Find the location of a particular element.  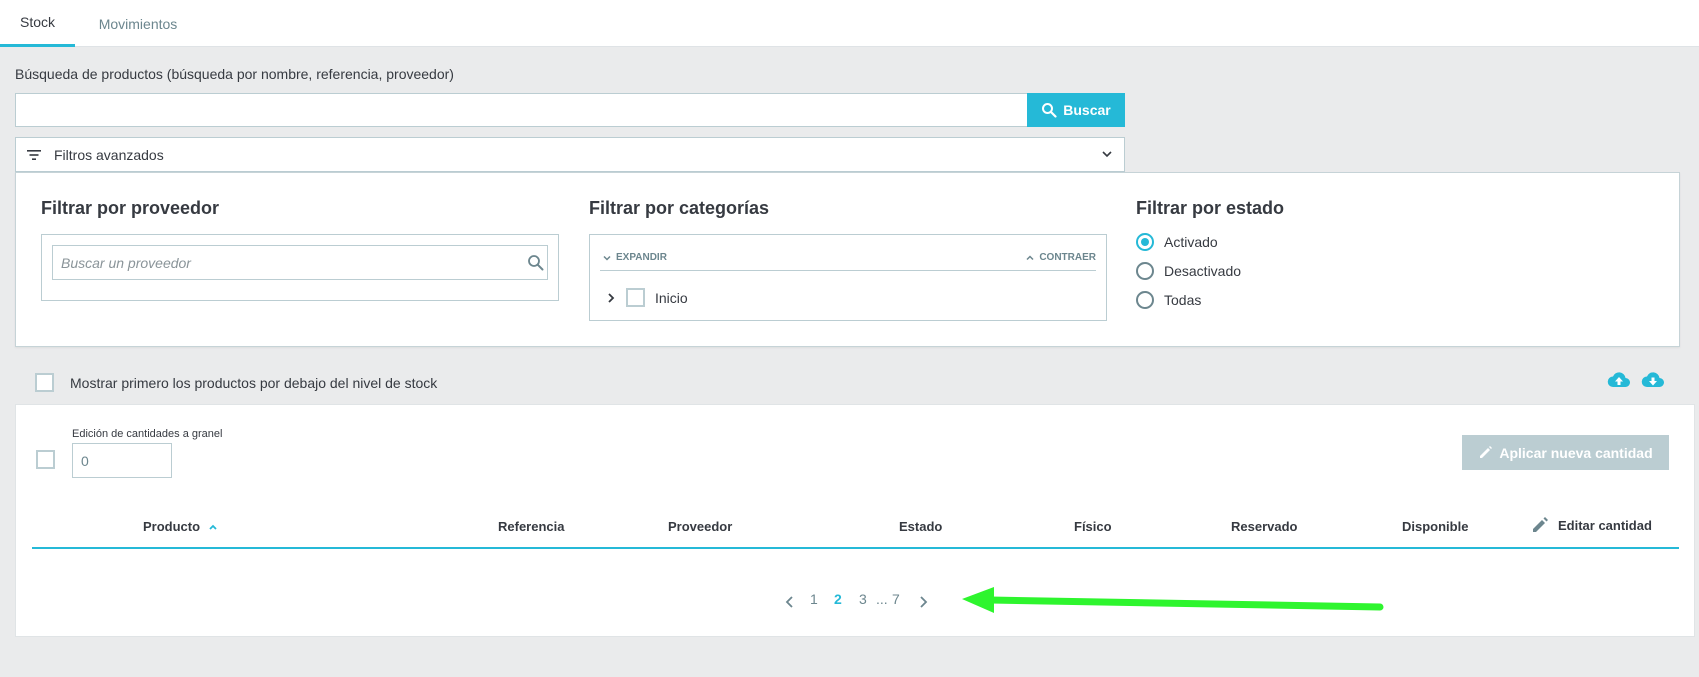

page-link-1: 1 is located at coordinates (814, 599).